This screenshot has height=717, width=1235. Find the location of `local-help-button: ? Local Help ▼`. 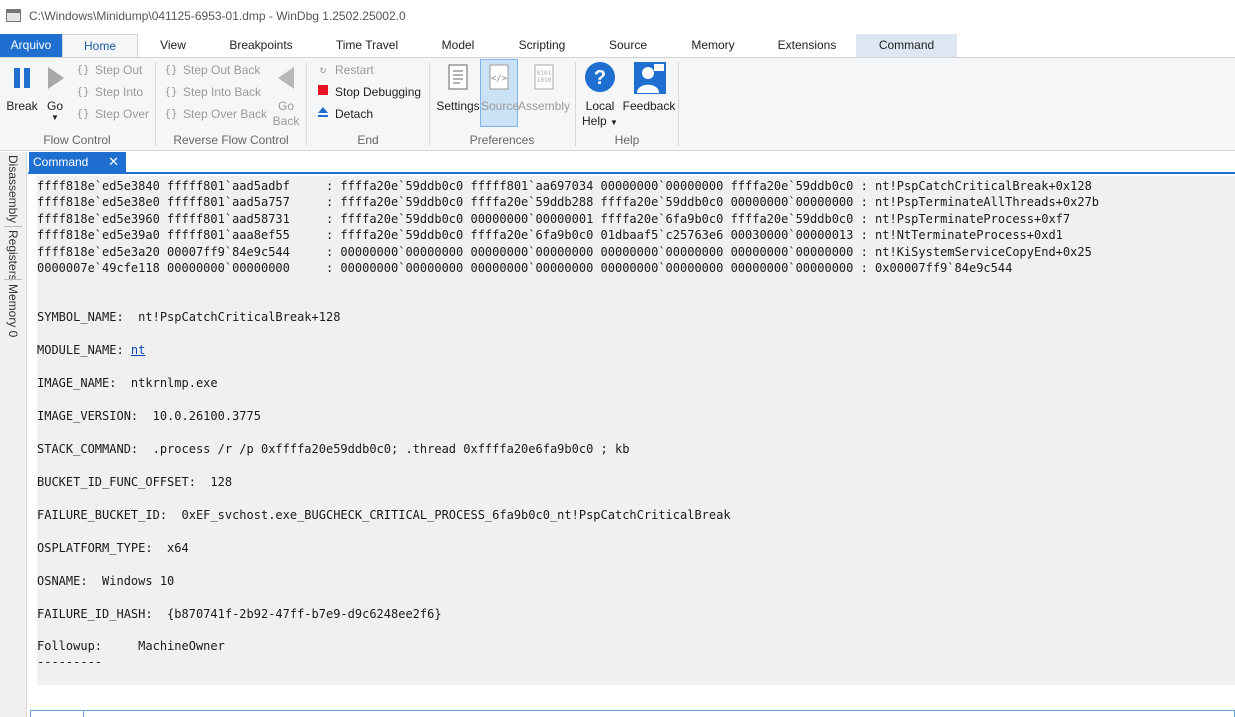

local-help-button: ? Local Help ▼ is located at coordinates (600, 95).